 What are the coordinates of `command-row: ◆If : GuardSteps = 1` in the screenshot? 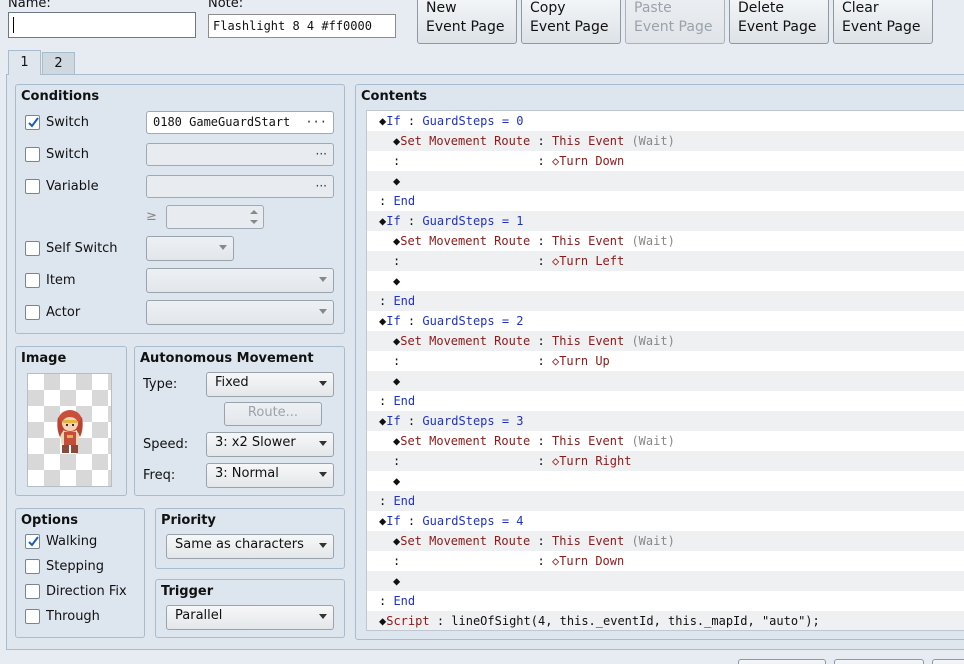 It's located at (665, 221).